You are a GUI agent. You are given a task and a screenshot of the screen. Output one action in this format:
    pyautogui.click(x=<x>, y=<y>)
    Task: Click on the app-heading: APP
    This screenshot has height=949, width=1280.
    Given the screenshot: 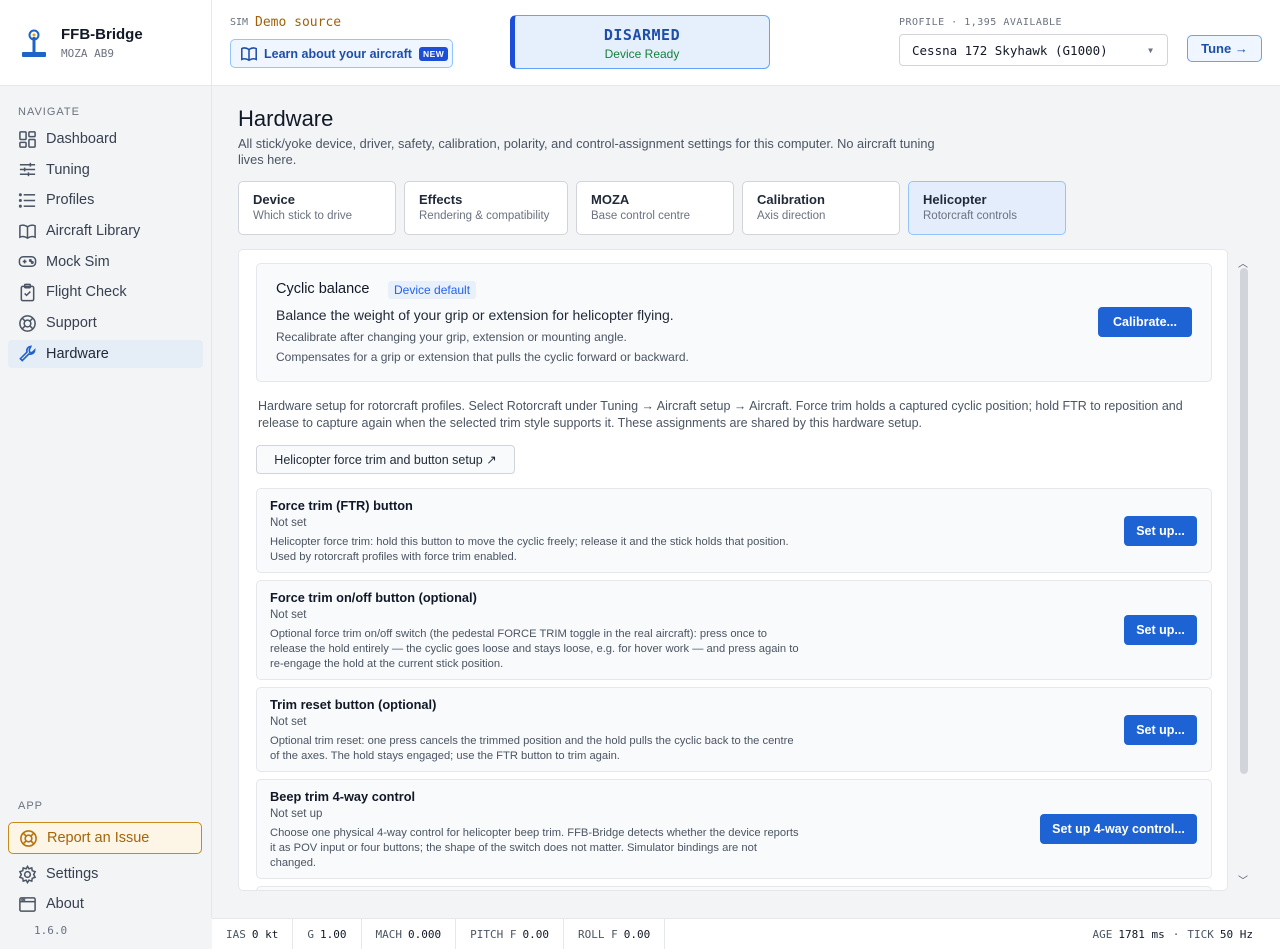 What is the action you would take?
    pyautogui.click(x=31, y=806)
    